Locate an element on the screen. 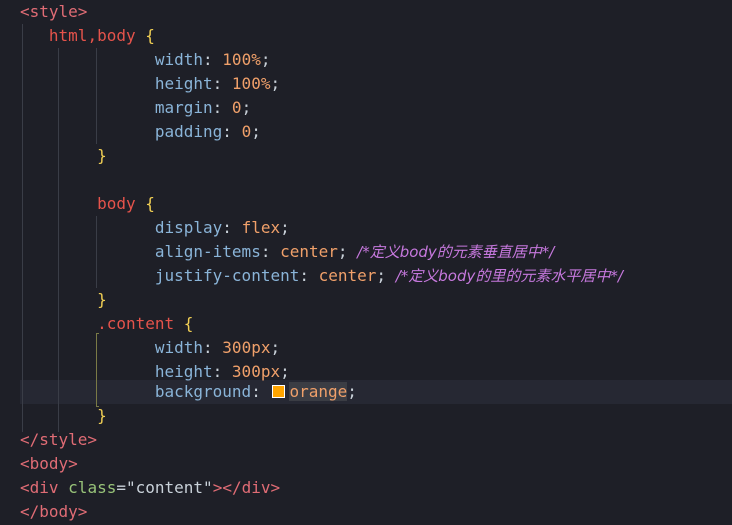 This screenshot has width=732, height=525. code-token: ></div> is located at coordinates (246, 487).